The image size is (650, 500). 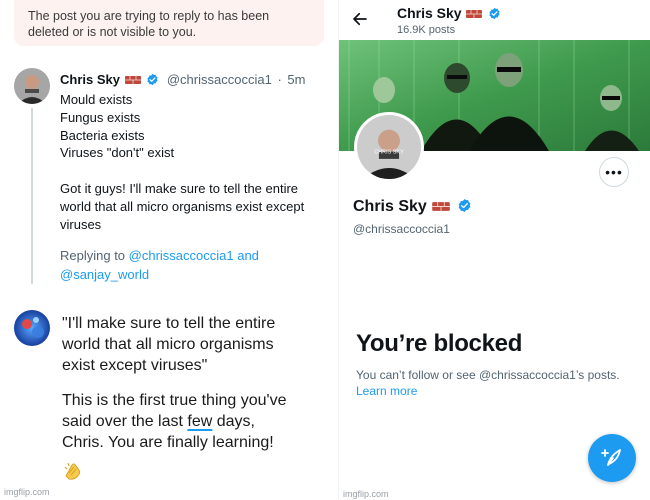 I want to click on header-profile-name: Chris Sky, so click(x=449, y=13).